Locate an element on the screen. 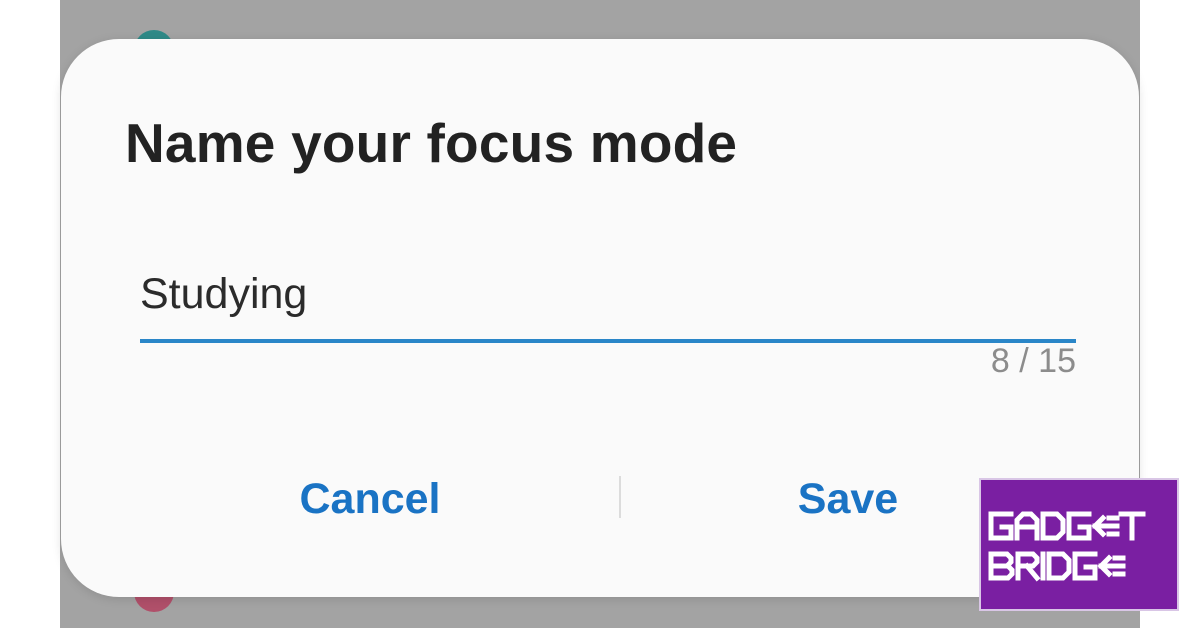 The height and width of the screenshot is (628, 1200). gadget-bridge-logo is located at coordinates (1079, 544).